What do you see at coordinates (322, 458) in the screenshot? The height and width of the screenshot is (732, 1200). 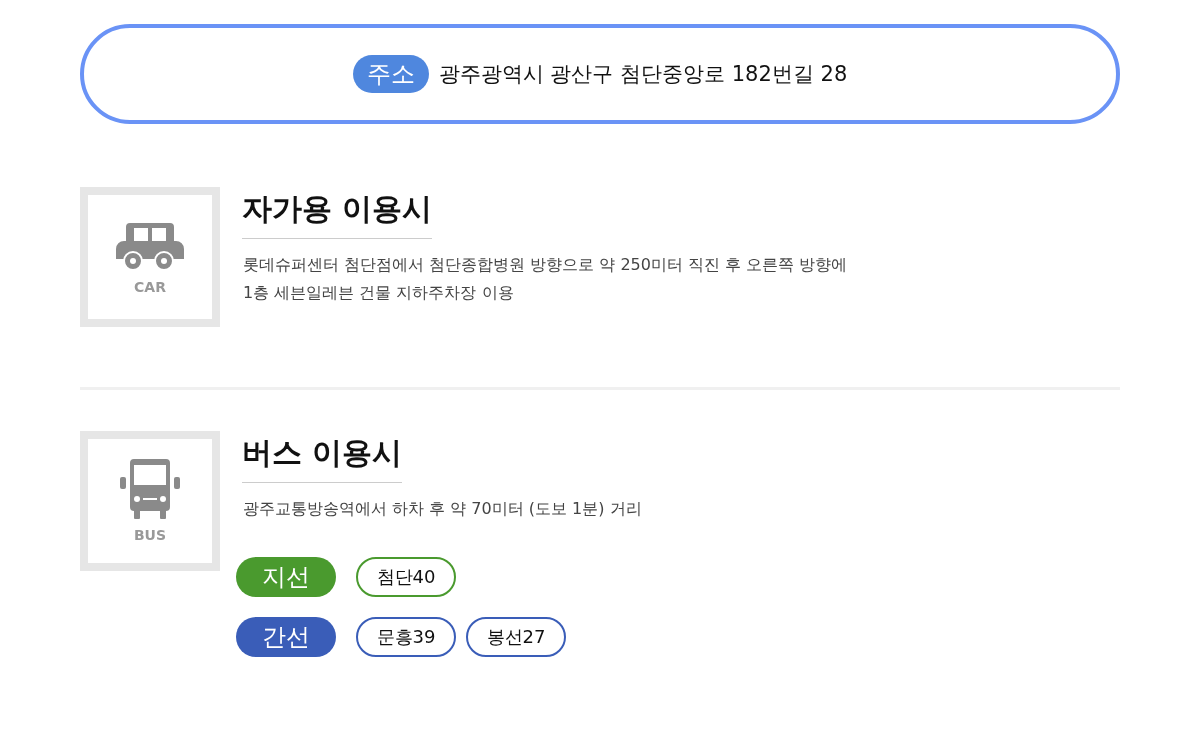 I see `section-title: 버스 이용시` at bounding box center [322, 458].